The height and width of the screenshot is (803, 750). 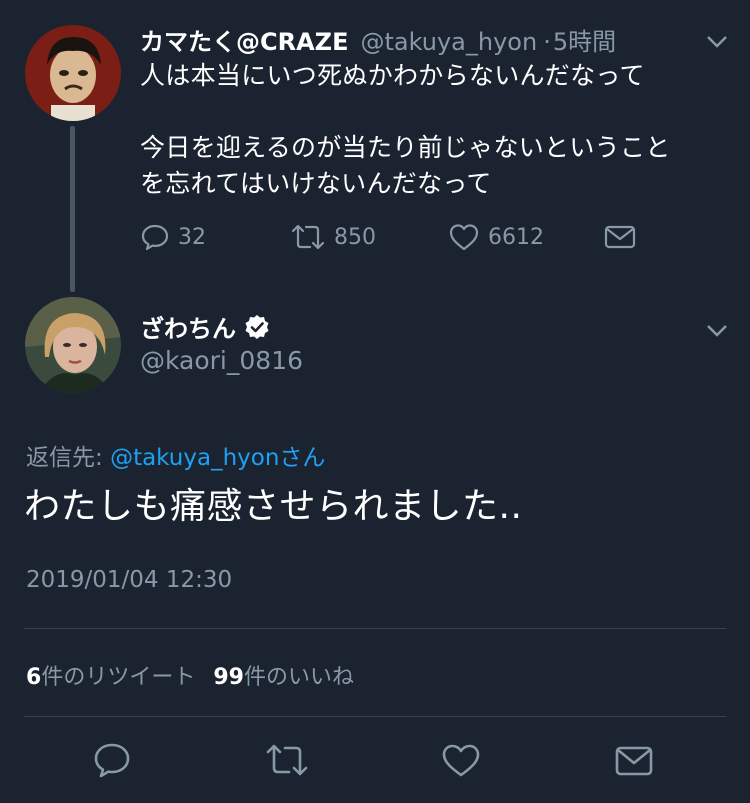 I want to click on engagement-stats: 6 件のリツイート 99 件のいいね, so click(x=190, y=675).